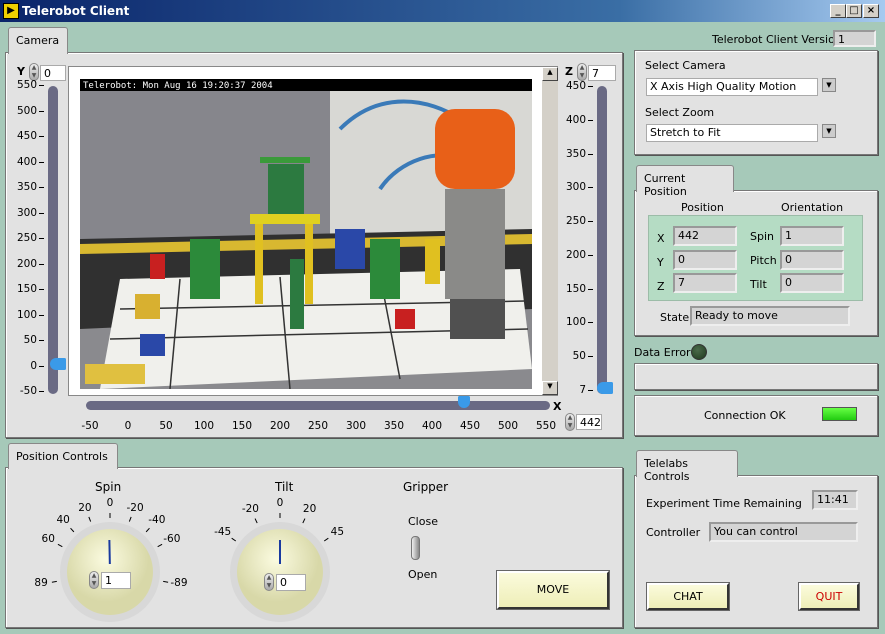 The width and height of the screenshot is (885, 634). What do you see at coordinates (699, 352) in the screenshot?
I see `data-error-led-icon` at bounding box center [699, 352].